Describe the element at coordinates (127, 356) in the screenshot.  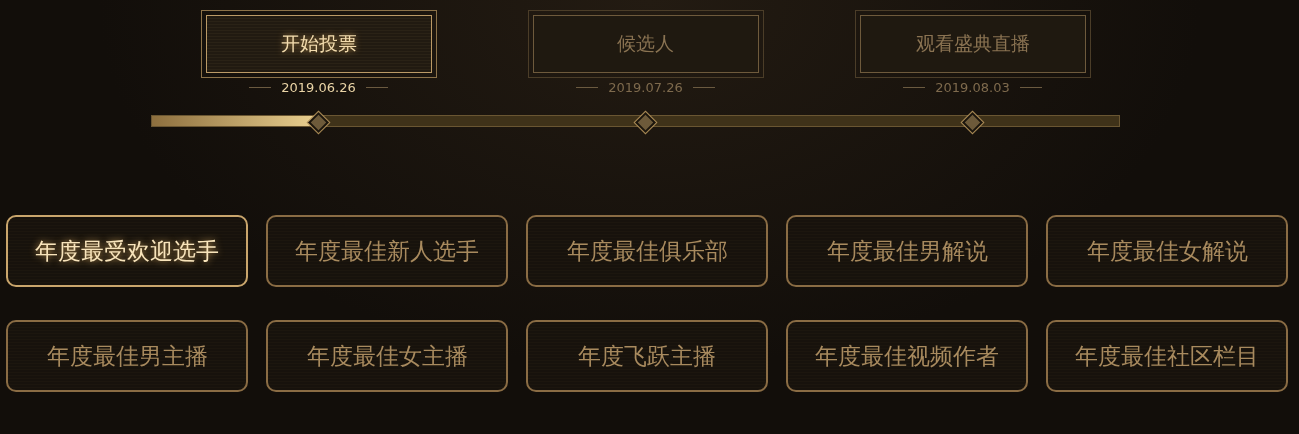
I see `award-category-button: 年度最佳男主播` at that location.